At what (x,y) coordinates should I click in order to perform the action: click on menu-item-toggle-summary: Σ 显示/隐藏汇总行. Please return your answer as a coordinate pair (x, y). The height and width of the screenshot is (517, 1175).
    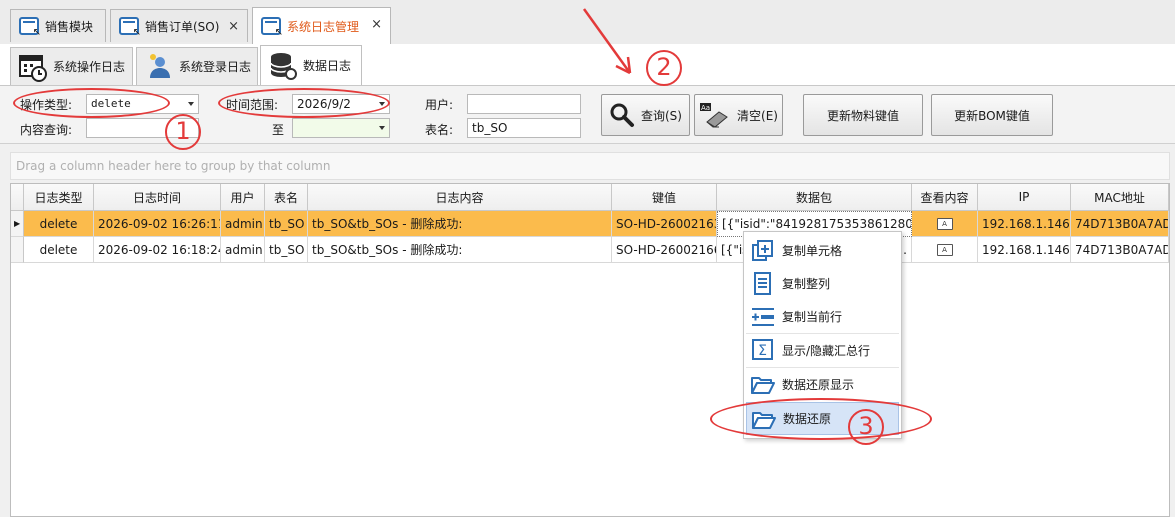
    Looking at the image, I should click on (822, 349).